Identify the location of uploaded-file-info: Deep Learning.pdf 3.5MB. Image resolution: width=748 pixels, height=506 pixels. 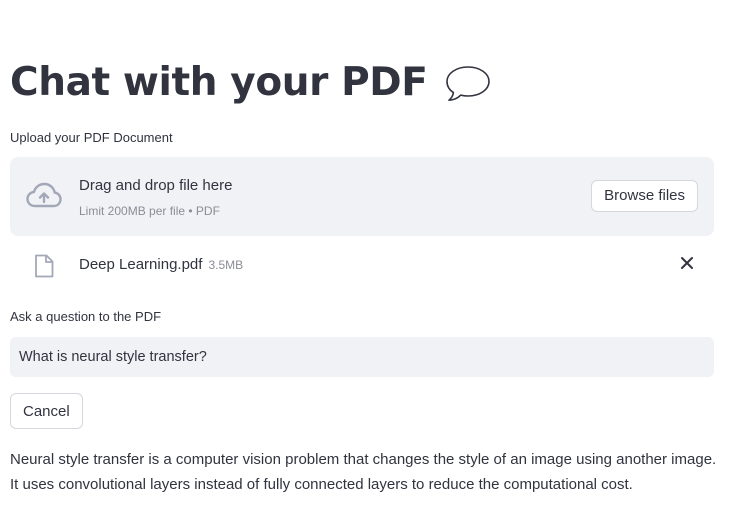
(161, 264).